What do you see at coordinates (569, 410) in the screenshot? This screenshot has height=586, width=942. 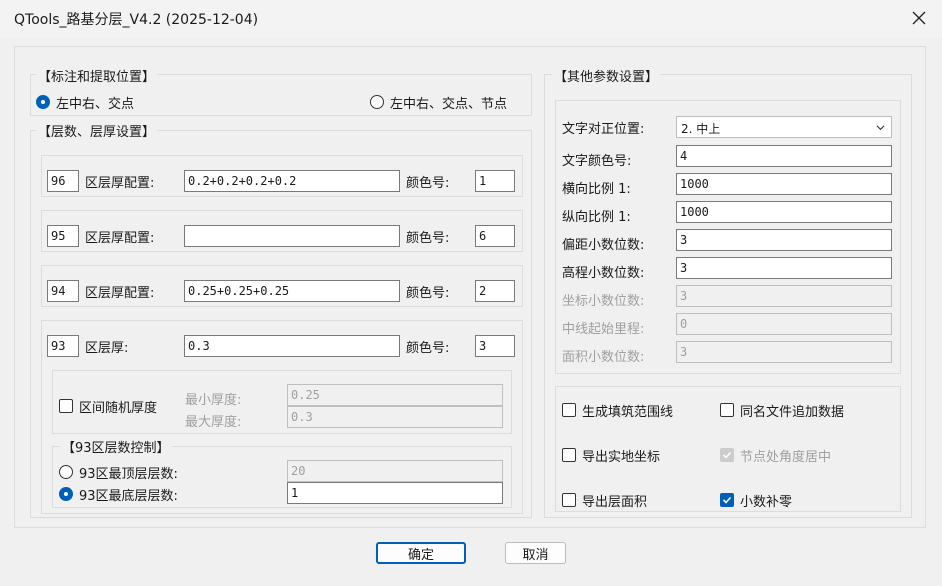 I see `fill-boundary-checkbox` at bounding box center [569, 410].